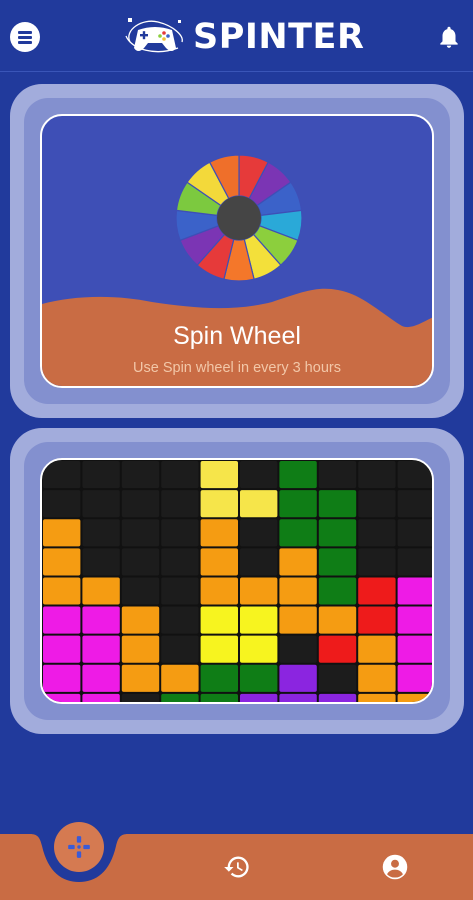  I want to click on gamepad-icon, so click(79, 847).